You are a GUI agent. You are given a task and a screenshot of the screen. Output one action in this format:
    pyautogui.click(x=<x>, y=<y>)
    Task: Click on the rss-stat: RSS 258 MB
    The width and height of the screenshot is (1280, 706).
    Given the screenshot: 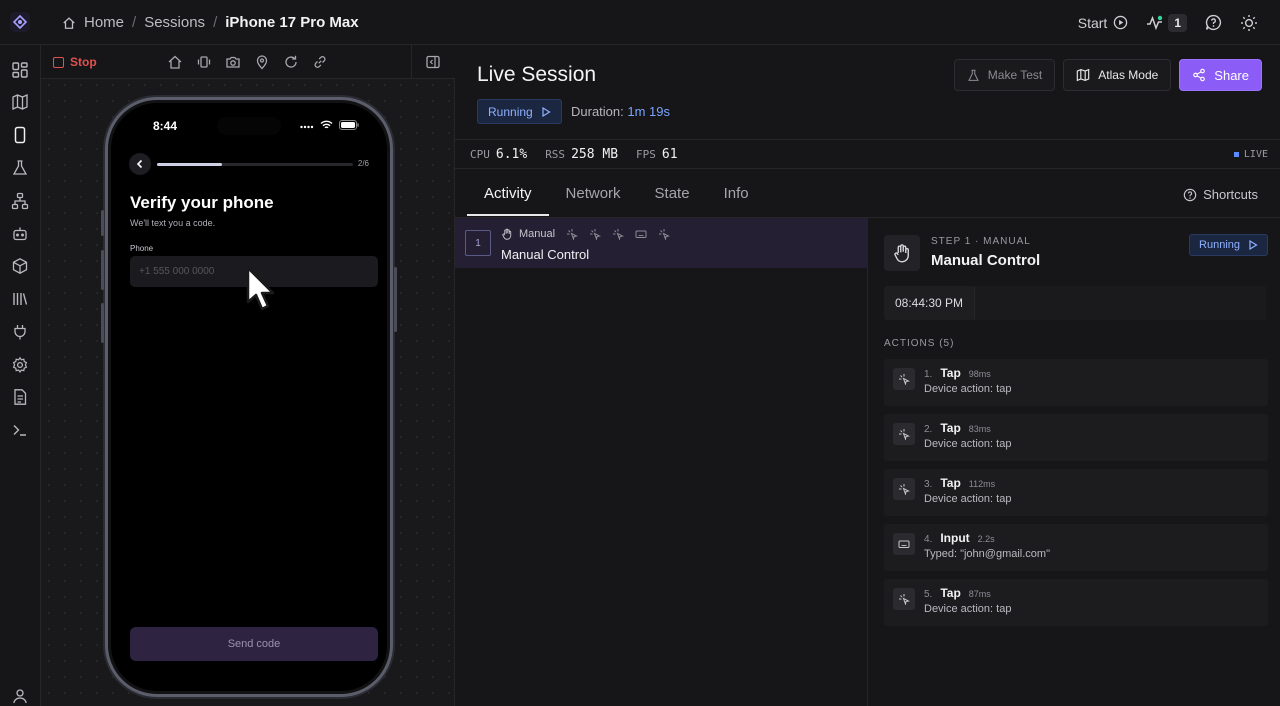 What is the action you would take?
    pyautogui.click(x=581, y=154)
    